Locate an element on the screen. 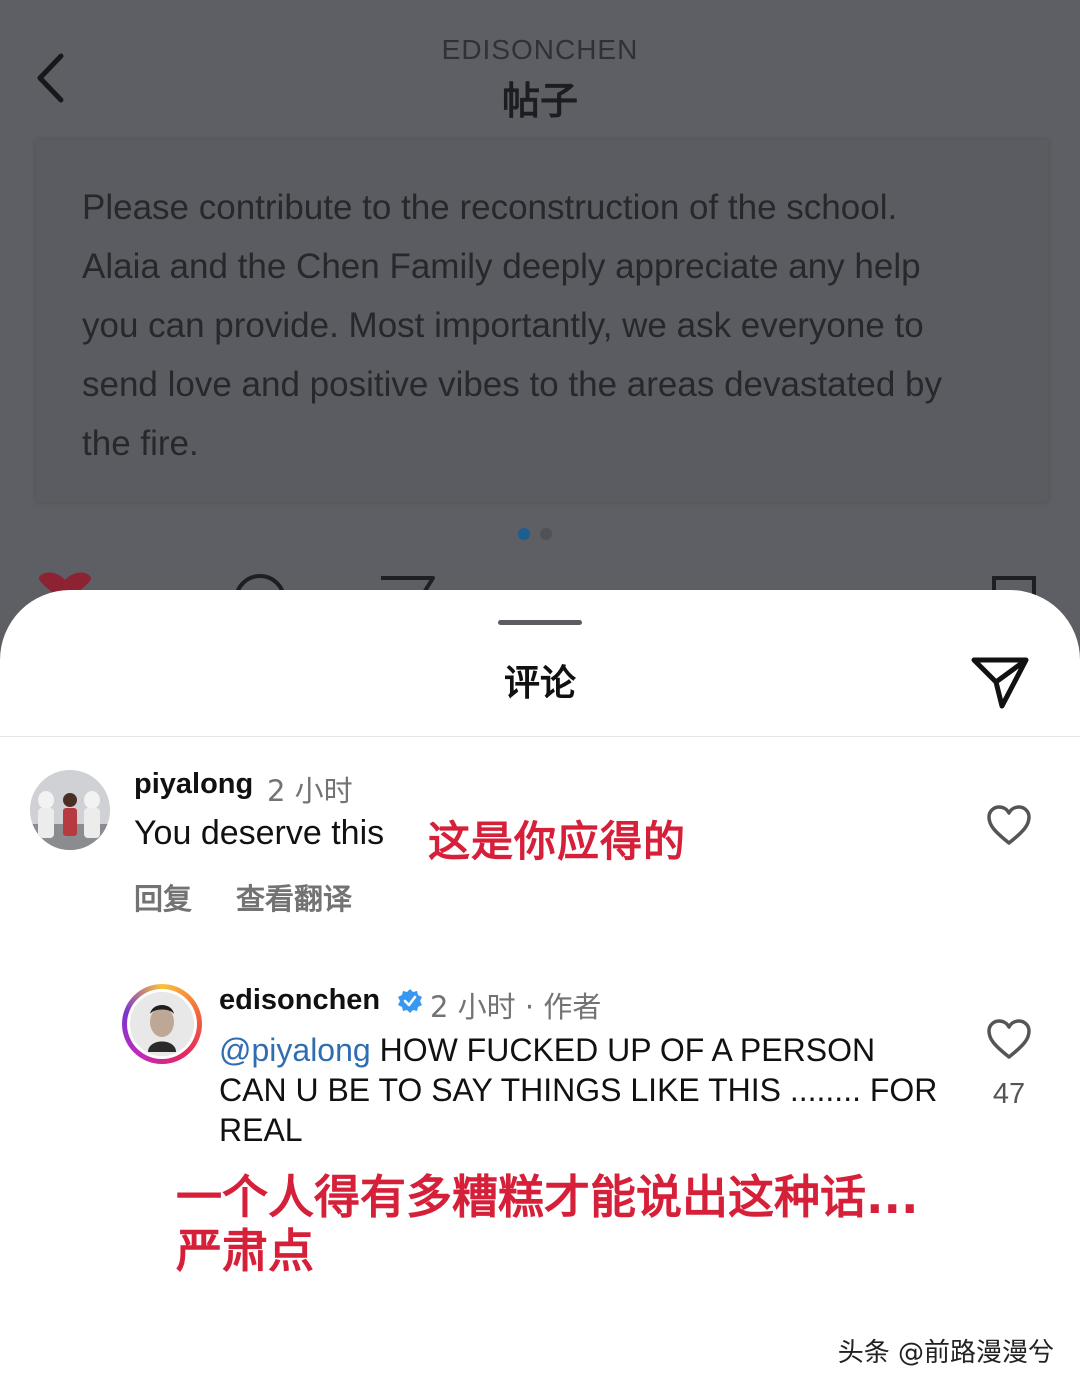 This screenshot has width=1080, height=1391. sheet-title: 评论 is located at coordinates (539, 683).